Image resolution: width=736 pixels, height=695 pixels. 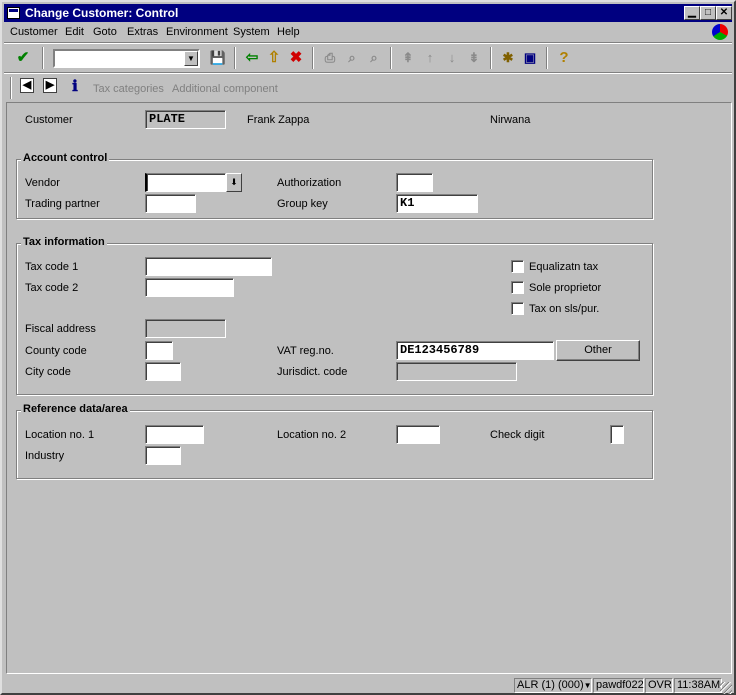 What do you see at coordinates (618, 685) in the screenshot?
I see `server-field: pawdf022` at bounding box center [618, 685].